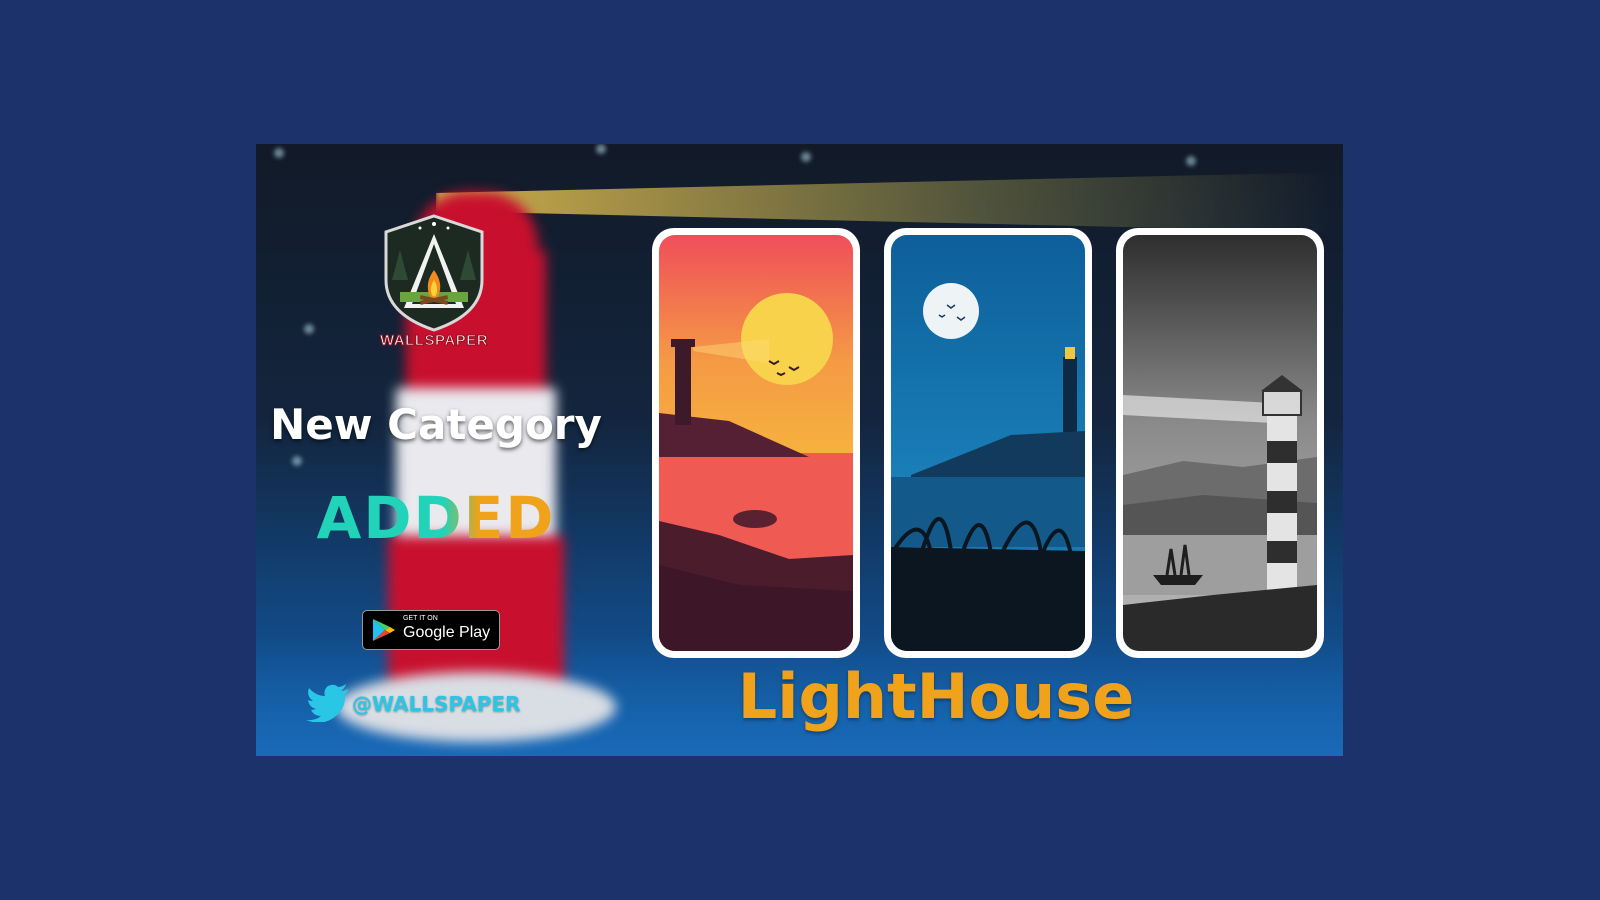  What do you see at coordinates (447, 632) in the screenshot?
I see `badge-store-name: Google Play` at bounding box center [447, 632].